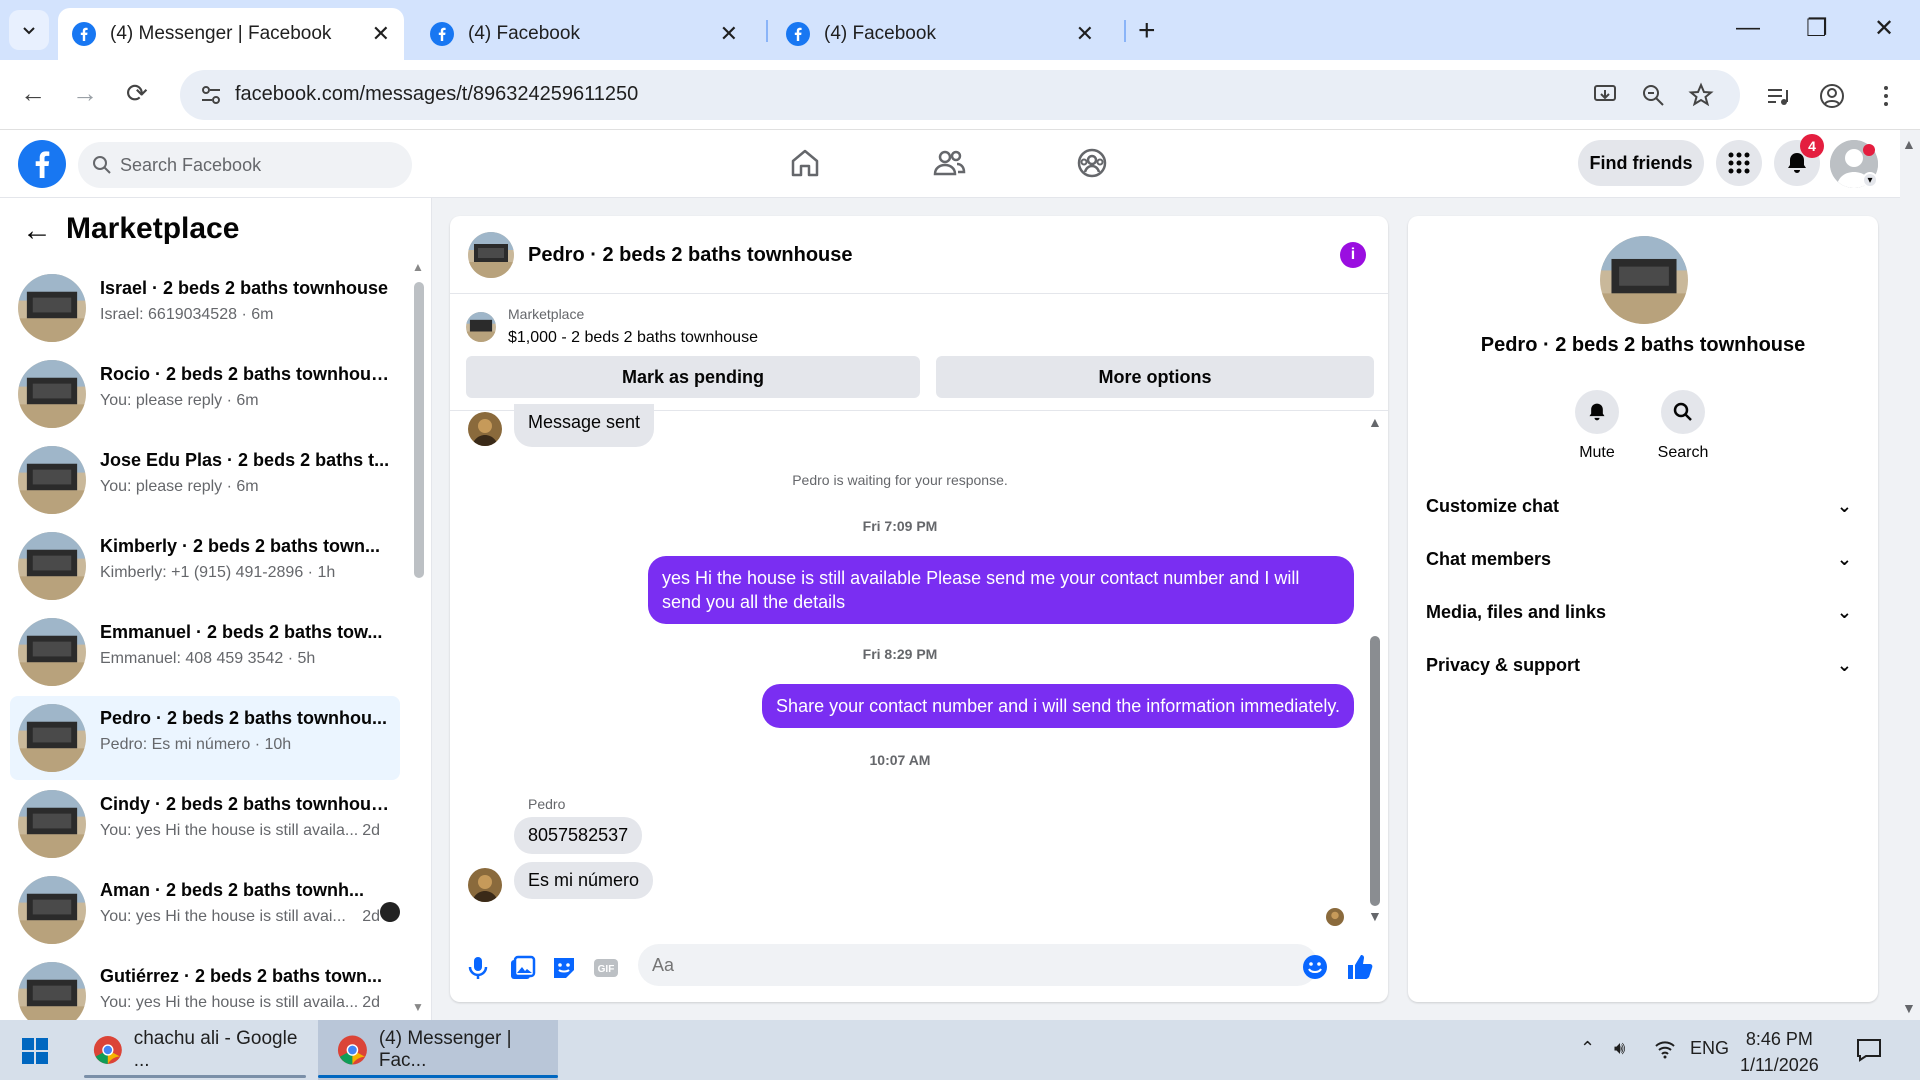  Describe the element at coordinates (33, 93) in the screenshot. I see `back-button: ←` at that location.